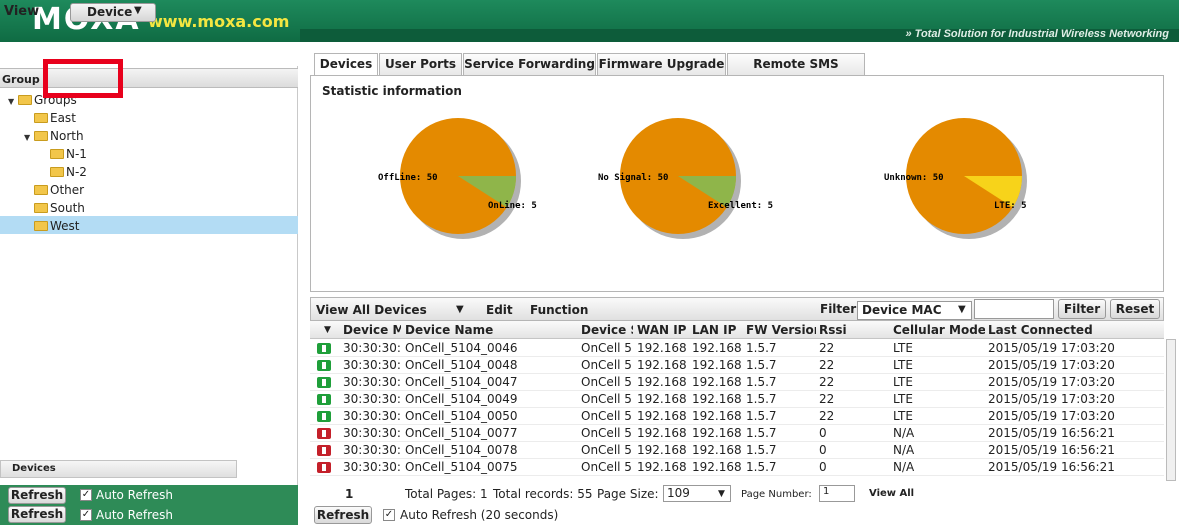  I want to click on column-last-connected: Last Connected, so click(1073, 330).